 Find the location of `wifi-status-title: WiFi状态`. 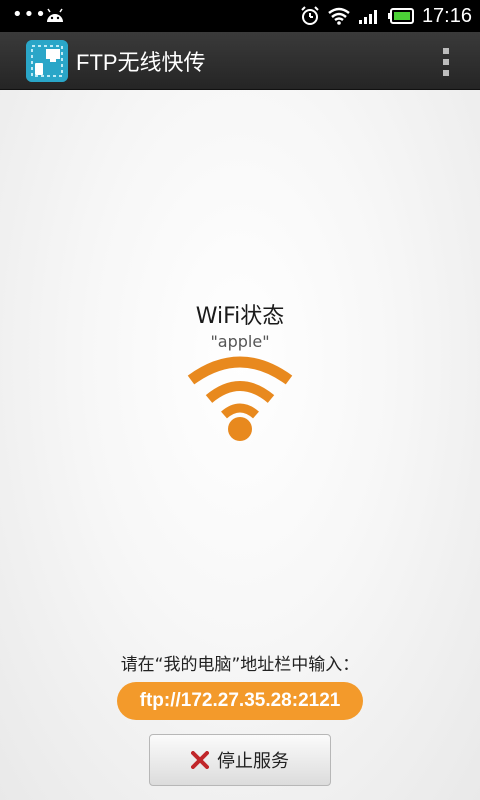

wifi-status-title: WiFi状态 is located at coordinates (240, 316).